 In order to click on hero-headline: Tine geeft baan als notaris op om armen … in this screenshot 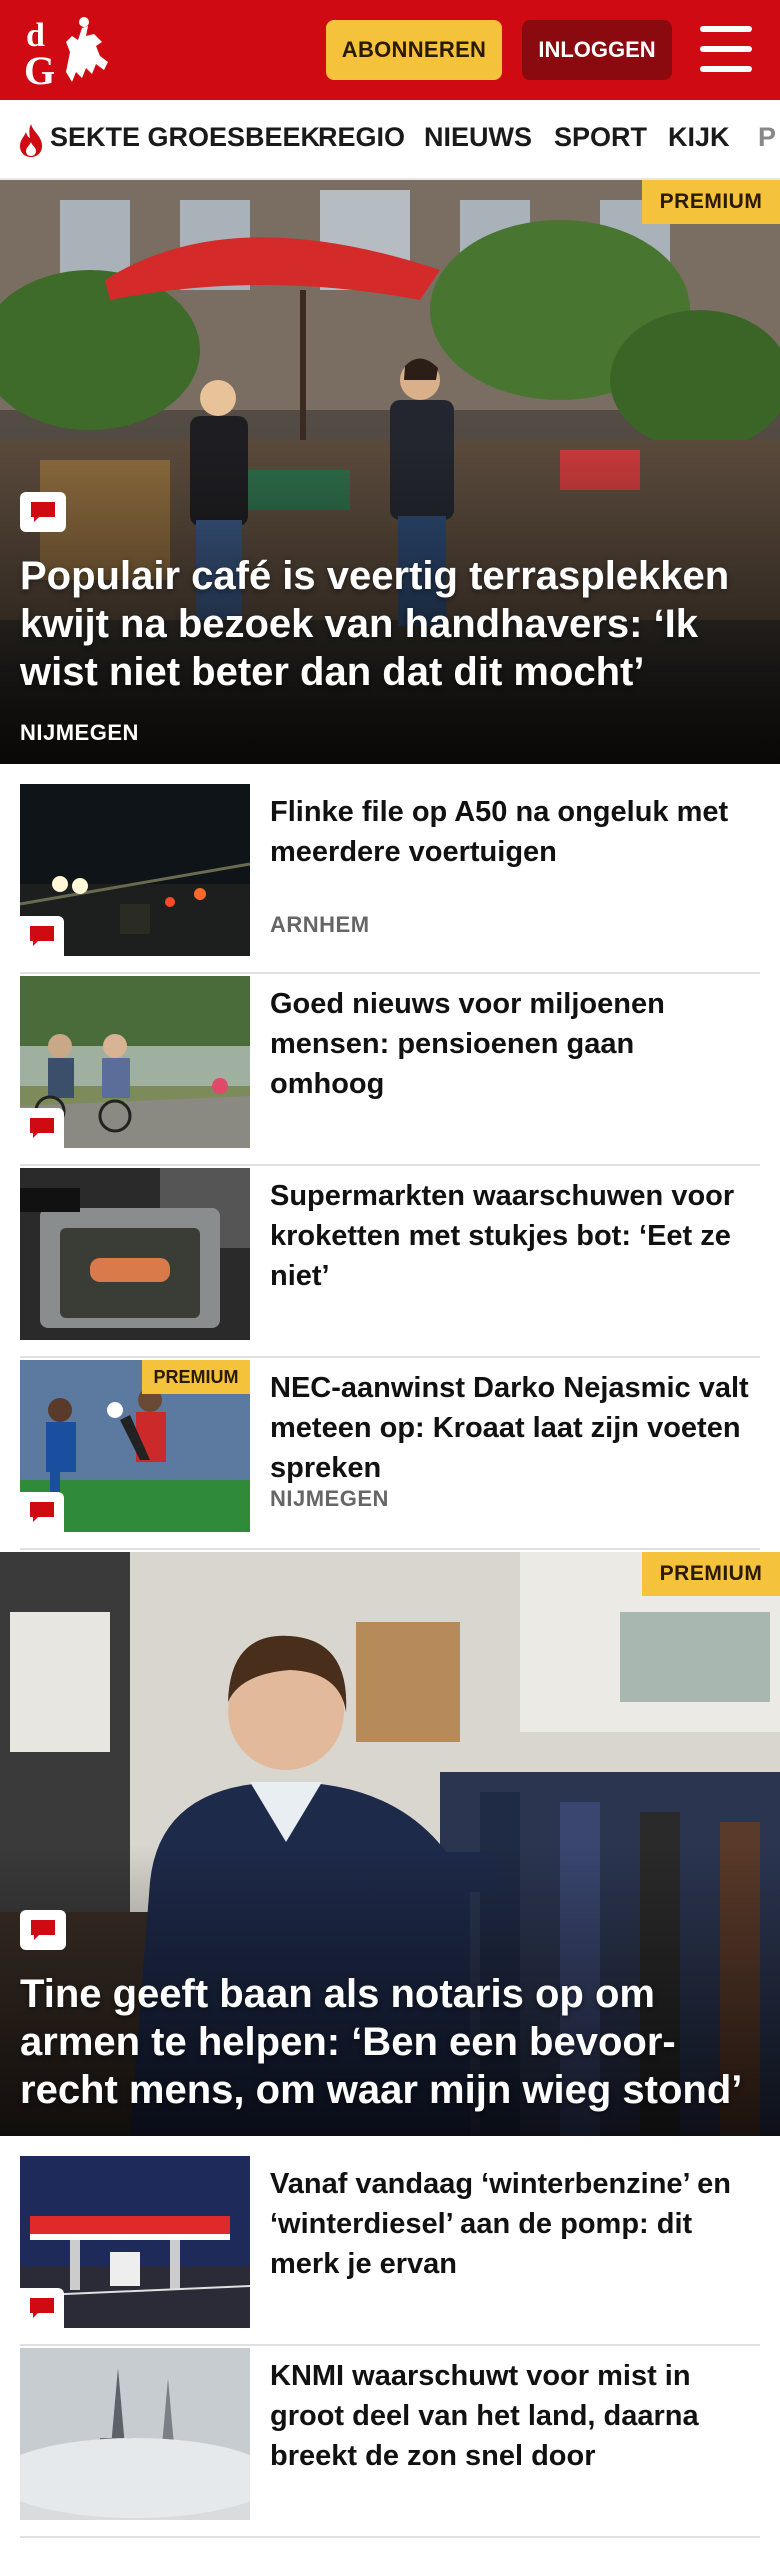, I will do `click(390, 2042)`.